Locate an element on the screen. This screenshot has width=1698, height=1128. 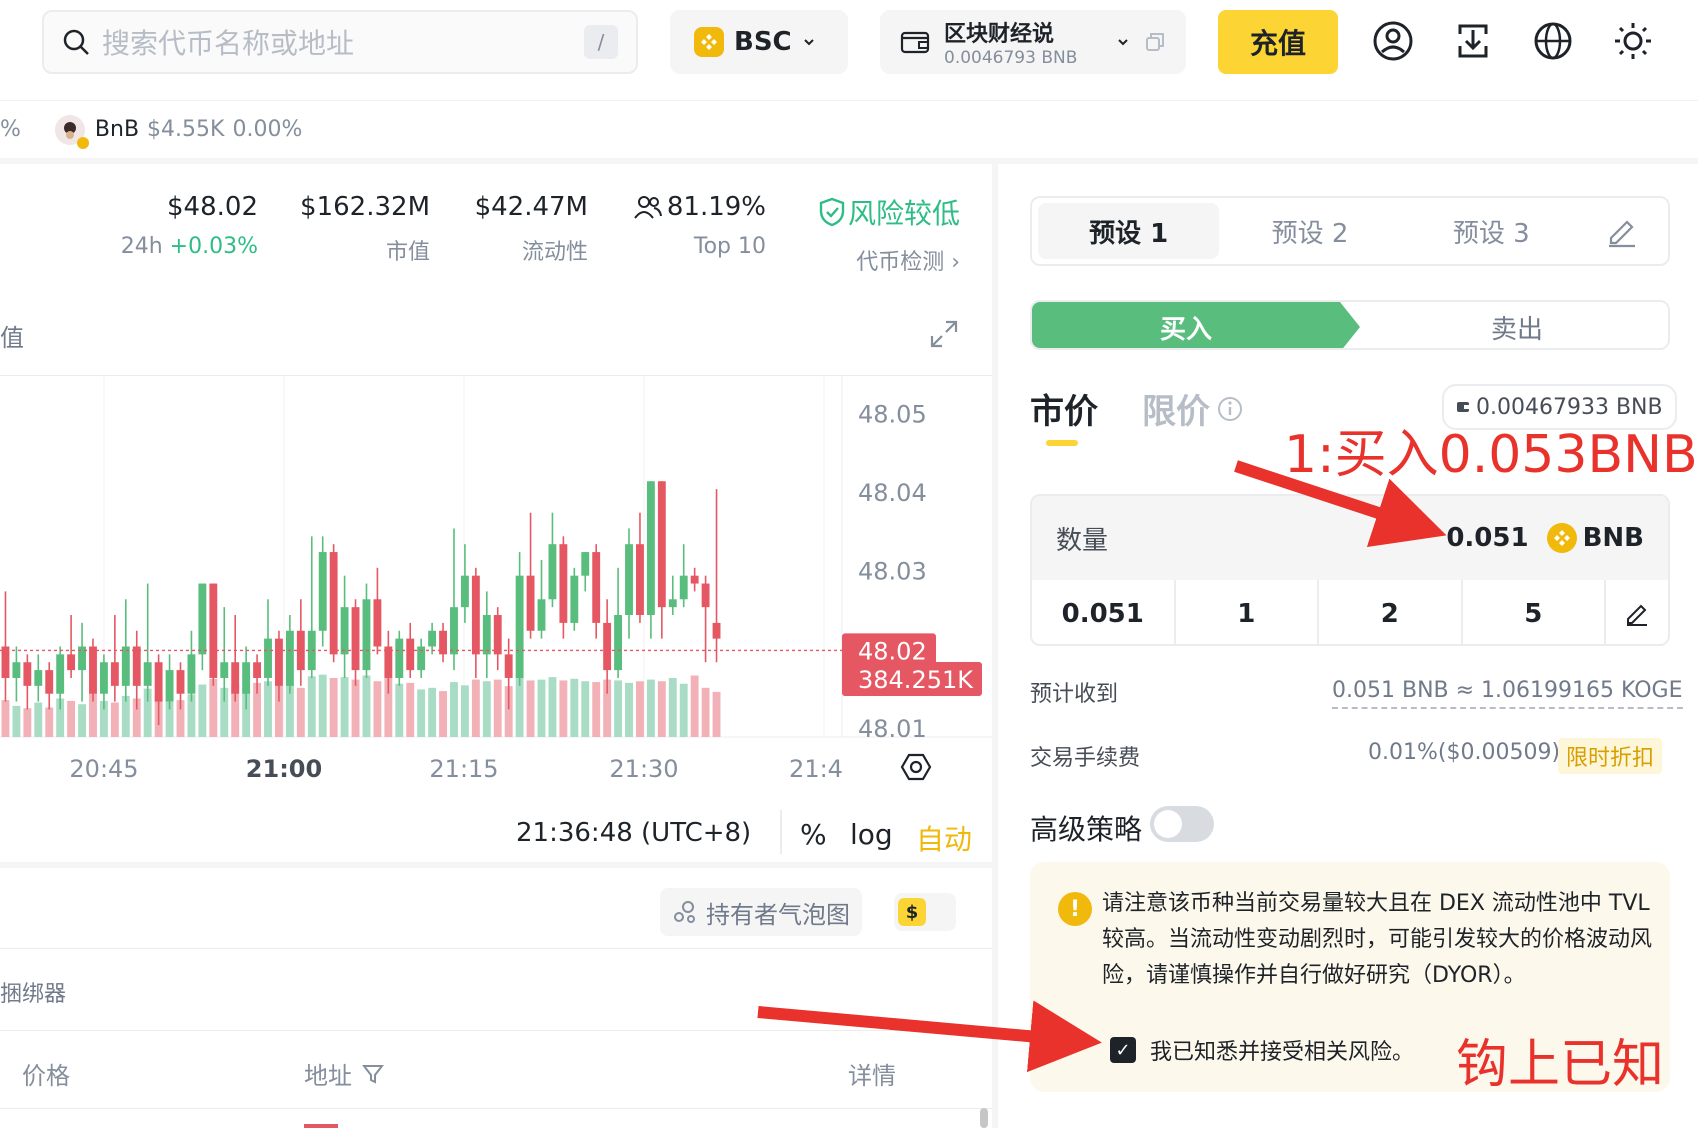
holders-icon is located at coordinates (648, 207).